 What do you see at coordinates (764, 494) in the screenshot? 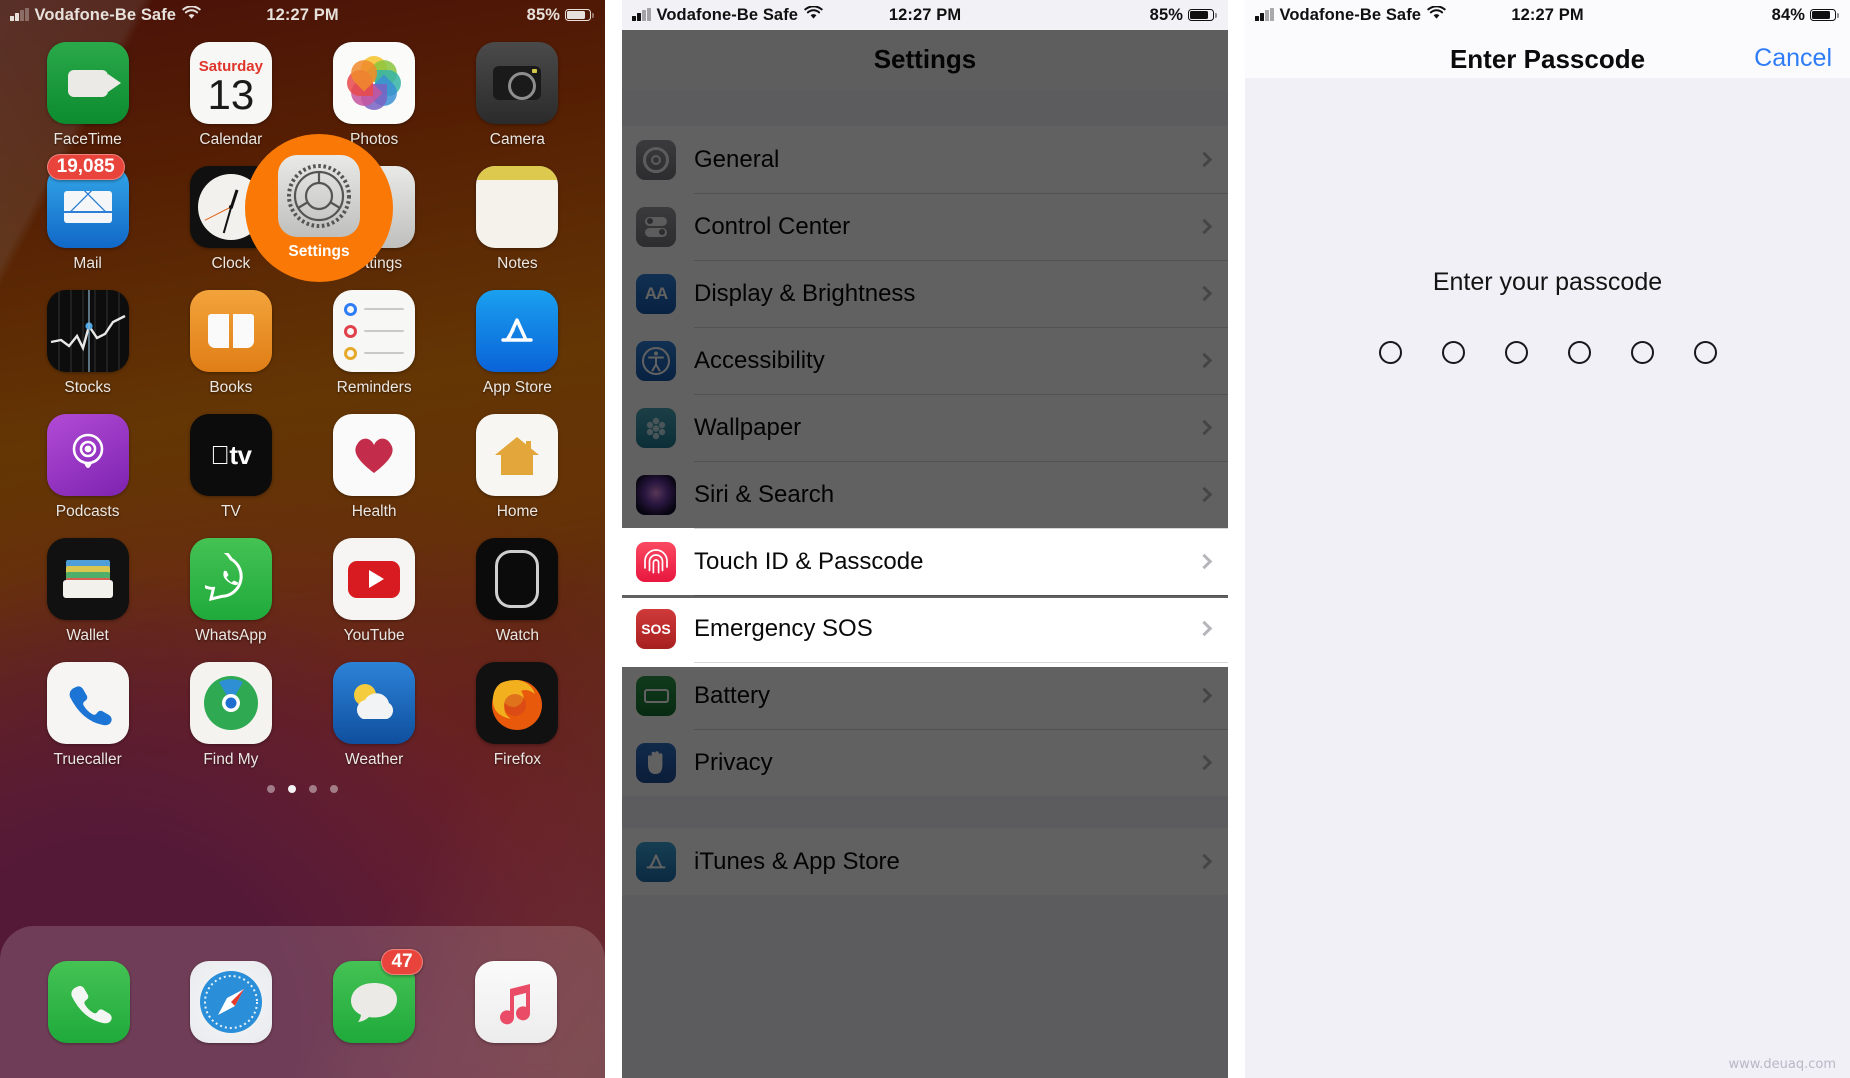
I see `row-label: Siri & Search` at bounding box center [764, 494].